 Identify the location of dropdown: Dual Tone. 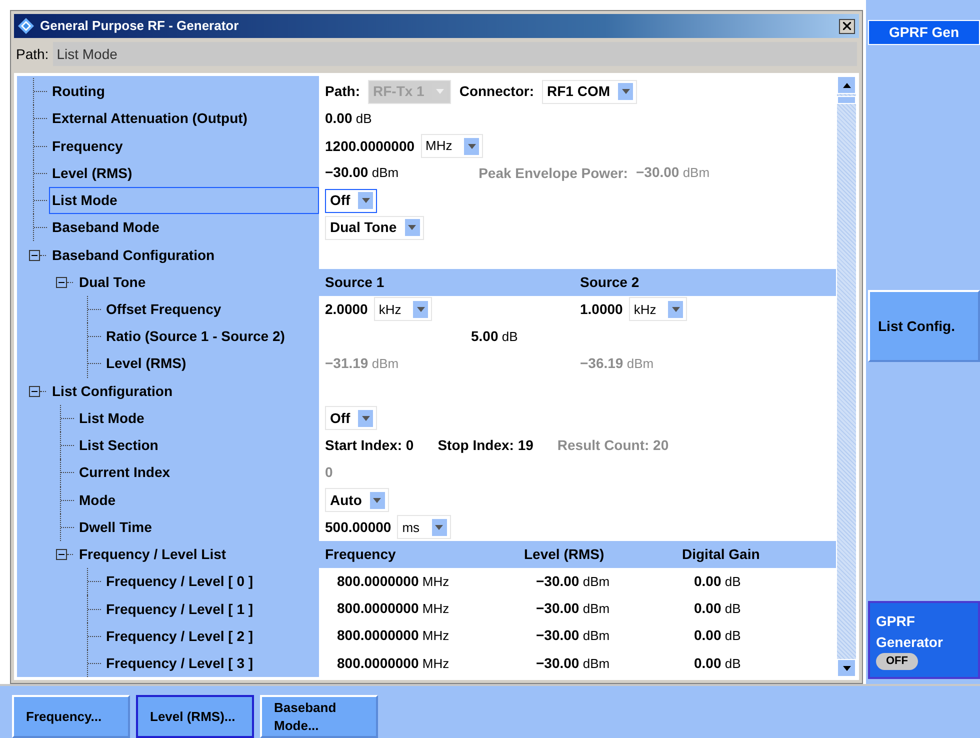
(374, 228).